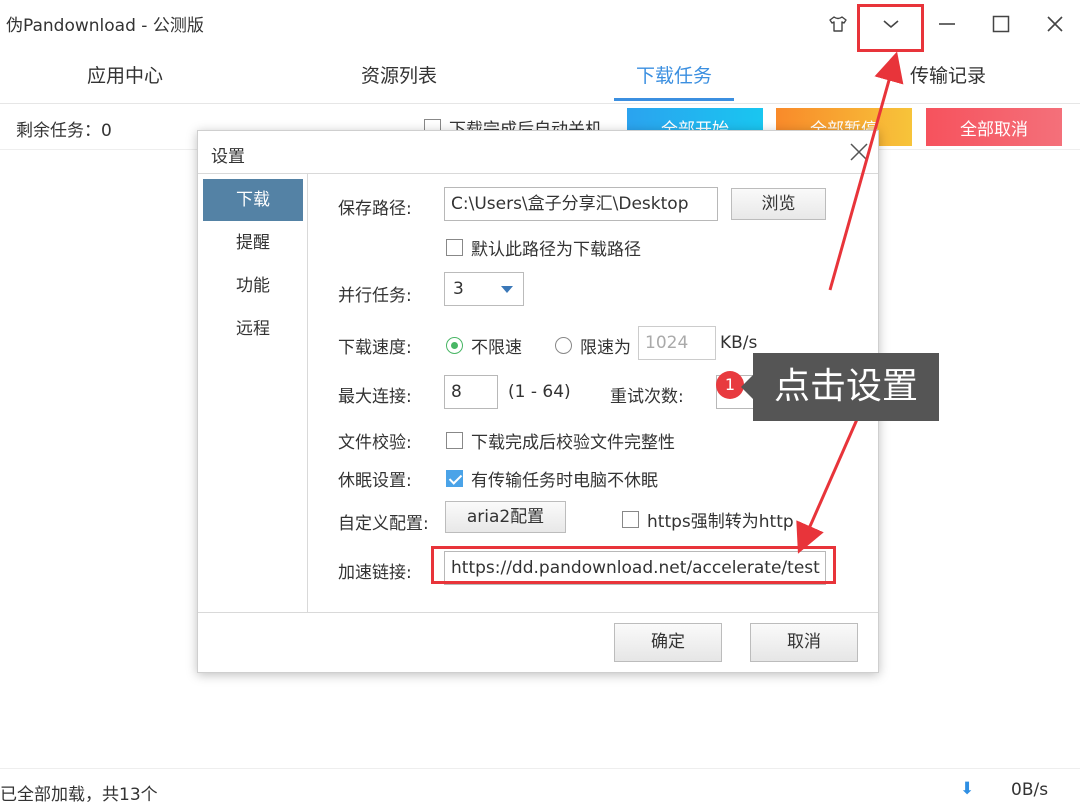 This screenshot has height=810, width=1080. Describe the element at coordinates (458, 289) in the screenshot. I see `parallel-tasks-value: 3` at that location.